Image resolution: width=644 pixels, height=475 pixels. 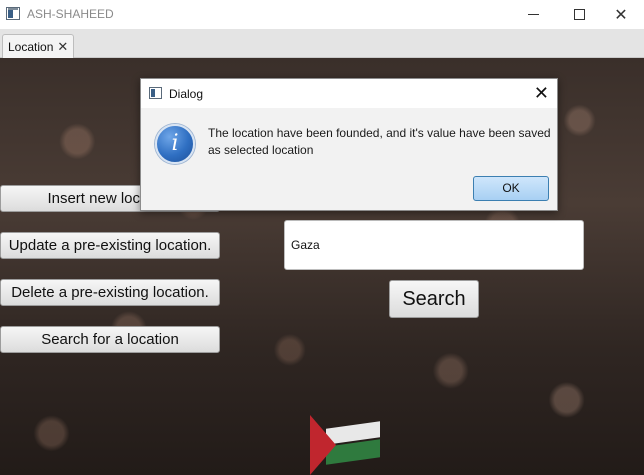 What do you see at coordinates (13, 13) in the screenshot?
I see `app-icon` at bounding box center [13, 13].